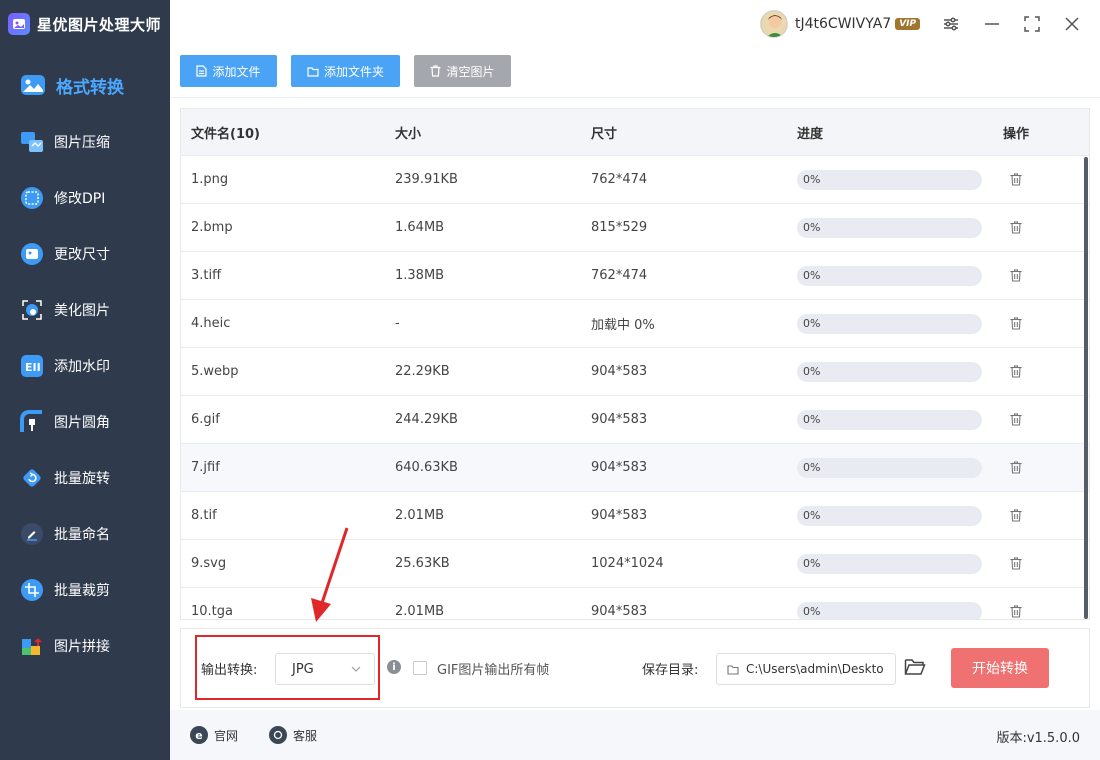 The height and width of the screenshot is (760, 1100). What do you see at coordinates (210, 179) in the screenshot?
I see `file-name: 1.png` at bounding box center [210, 179].